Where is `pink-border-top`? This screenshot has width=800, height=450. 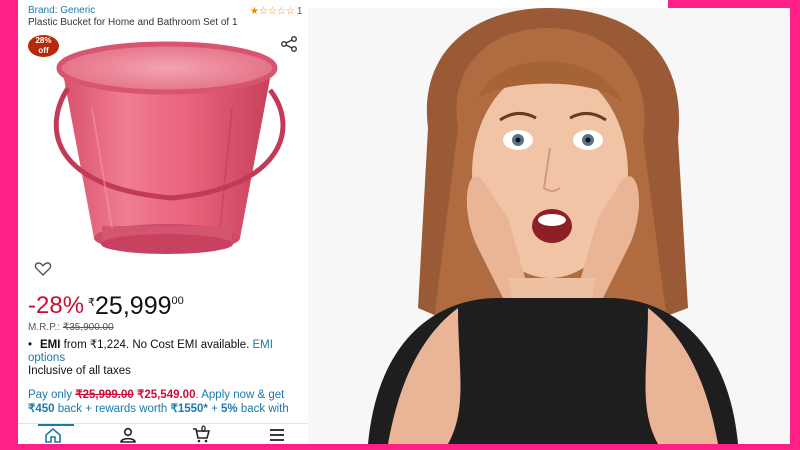 pink-border-top is located at coordinates (734, 4).